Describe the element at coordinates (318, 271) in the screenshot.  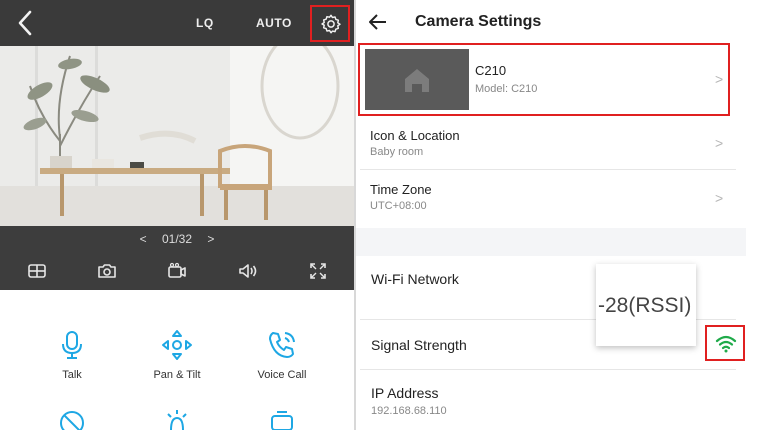
I see `fullscreen-icon` at that location.